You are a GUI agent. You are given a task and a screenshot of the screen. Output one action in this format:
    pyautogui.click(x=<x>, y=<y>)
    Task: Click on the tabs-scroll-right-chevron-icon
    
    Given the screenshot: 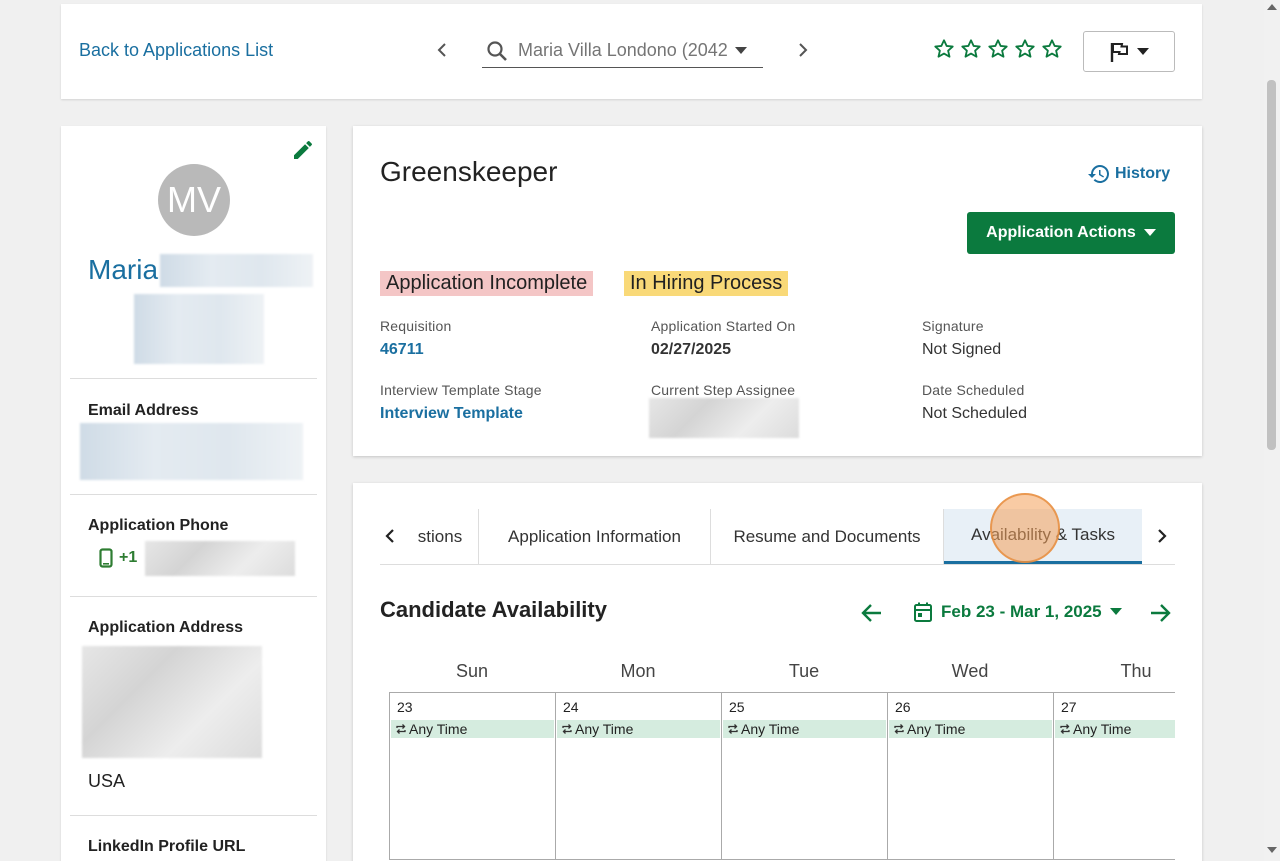 What is the action you would take?
    pyautogui.click(x=1162, y=538)
    